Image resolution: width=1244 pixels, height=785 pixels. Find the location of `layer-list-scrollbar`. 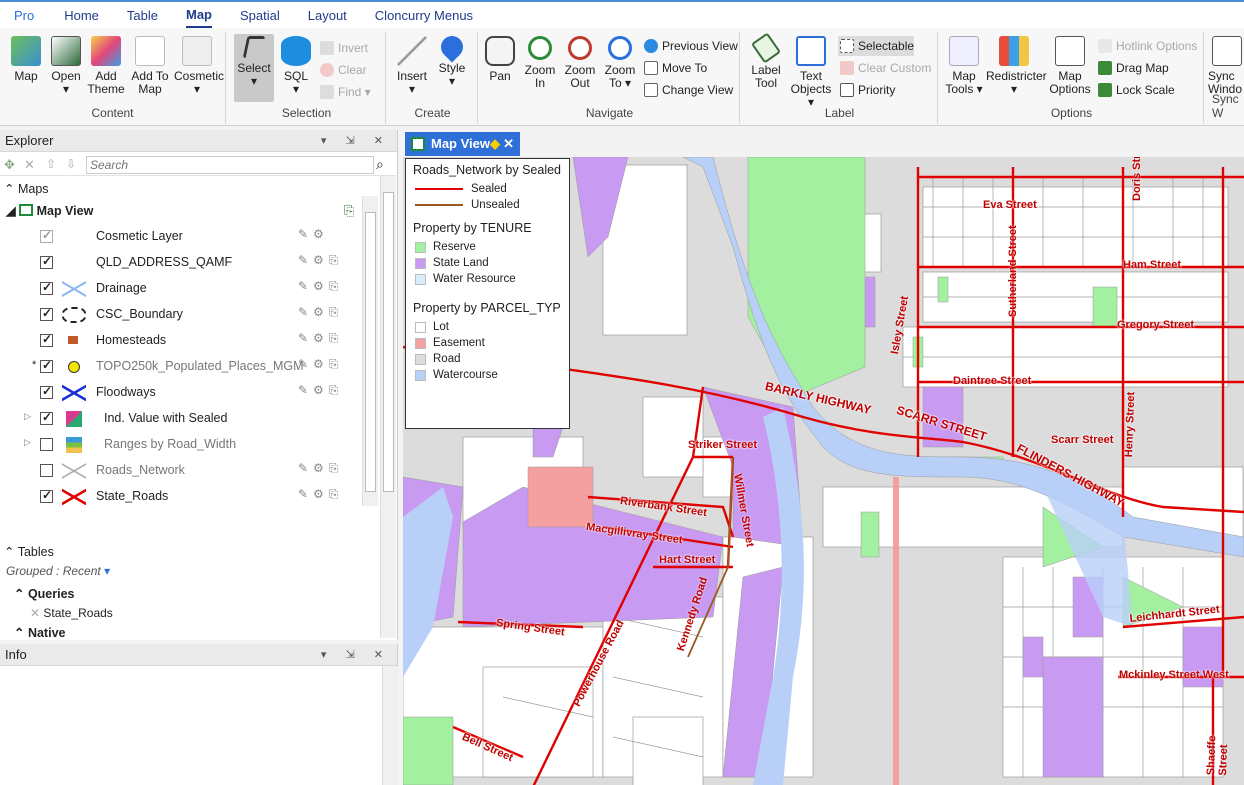

layer-list-scrollbar is located at coordinates (370, 351).